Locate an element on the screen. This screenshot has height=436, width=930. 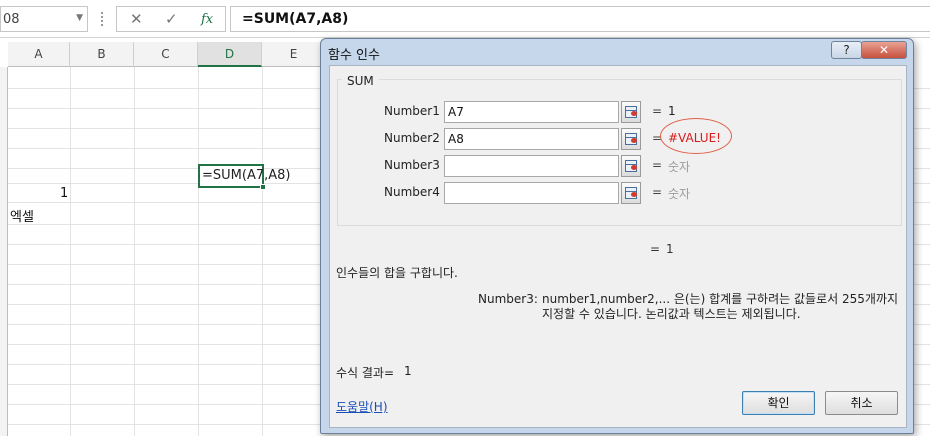
ok-button: 확인 is located at coordinates (778, 403).